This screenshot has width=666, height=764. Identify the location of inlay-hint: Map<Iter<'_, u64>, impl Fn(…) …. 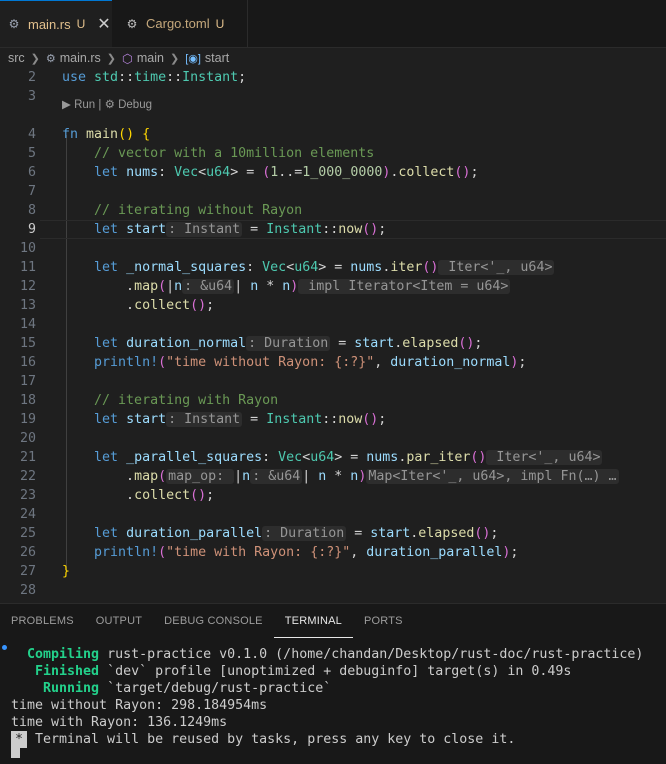
(492, 476).